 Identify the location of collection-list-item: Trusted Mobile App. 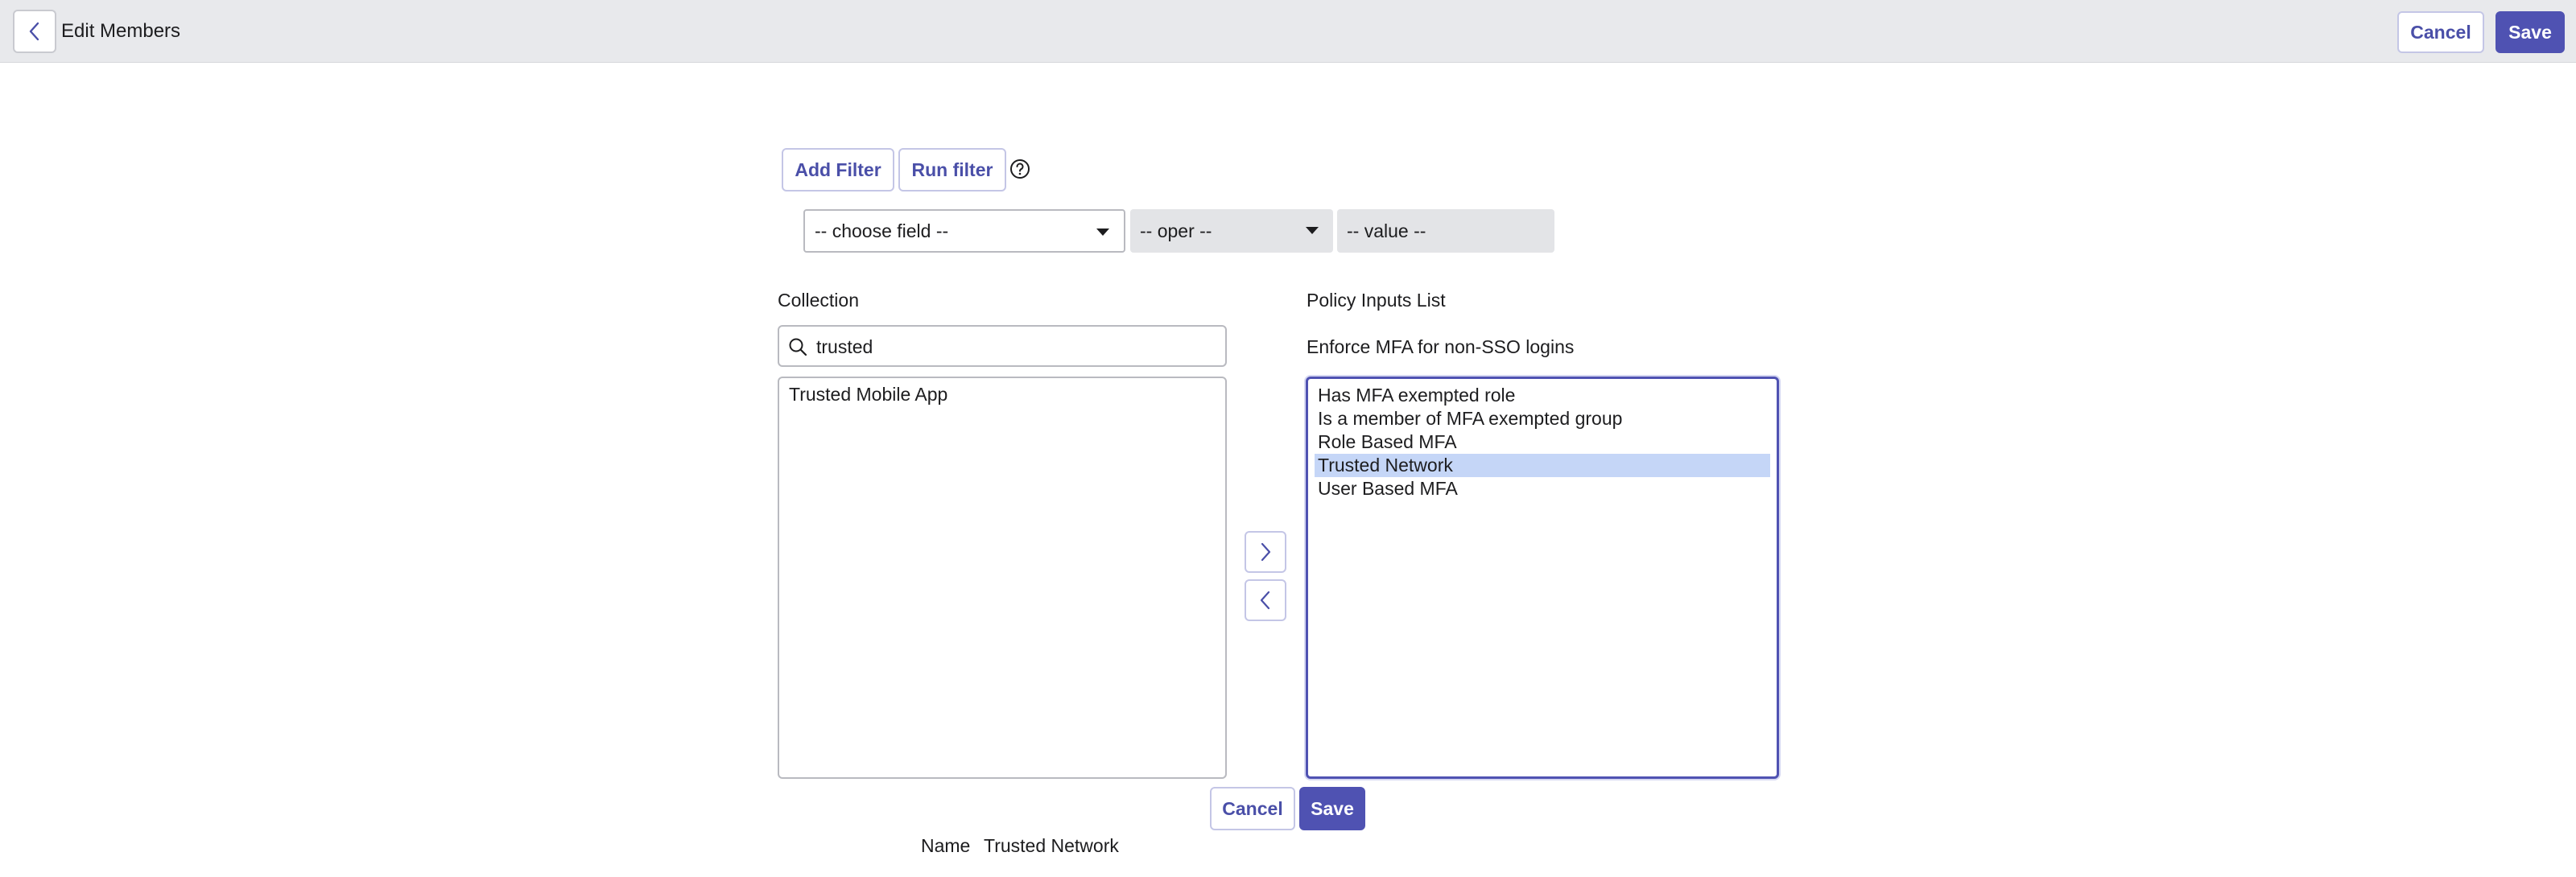
(1002, 394).